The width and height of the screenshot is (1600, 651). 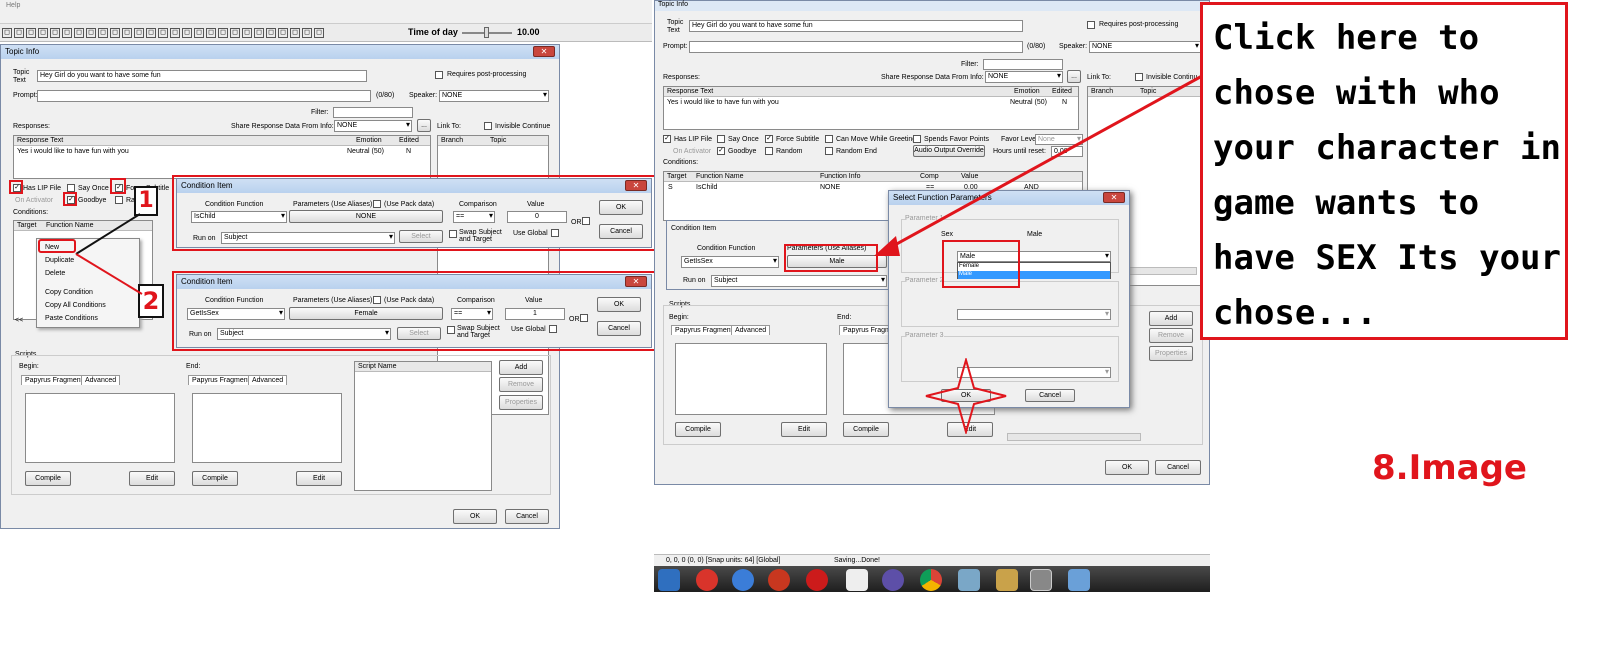 What do you see at coordinates (857, 580) in the screenshot?
I see `document-icon` at bounding box center [857, 580].